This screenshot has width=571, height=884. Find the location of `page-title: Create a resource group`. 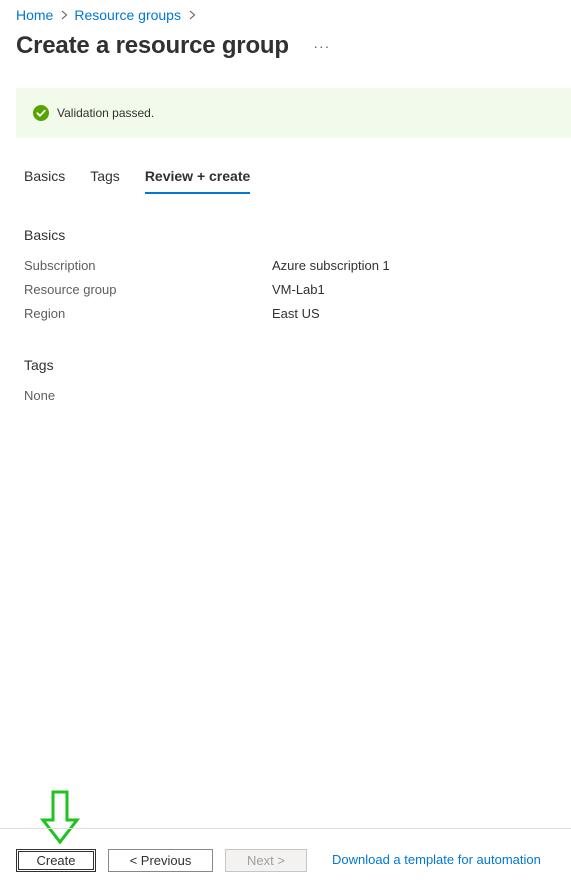

page-title: Create a resource group is located at coordinates (152, 45).